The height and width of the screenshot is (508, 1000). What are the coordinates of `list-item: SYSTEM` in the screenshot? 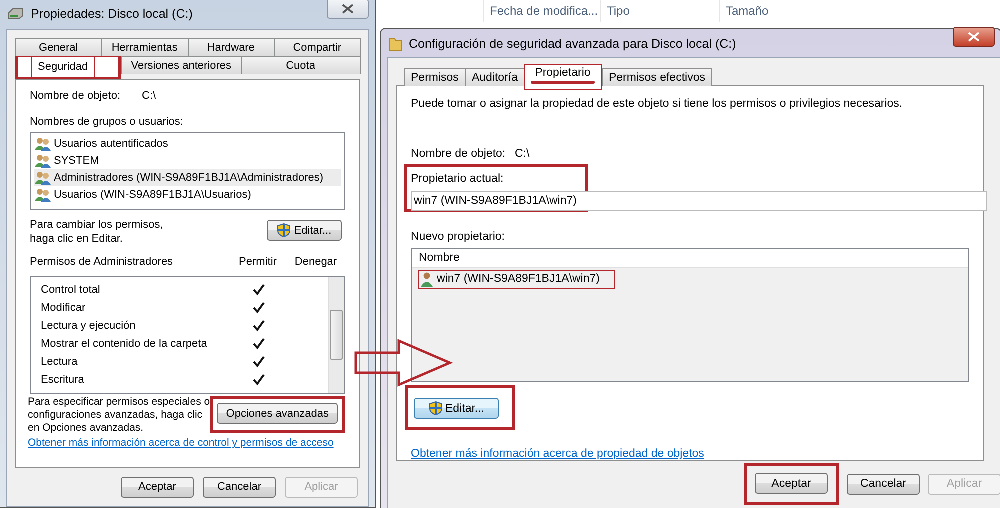 It's located at (187, 160).